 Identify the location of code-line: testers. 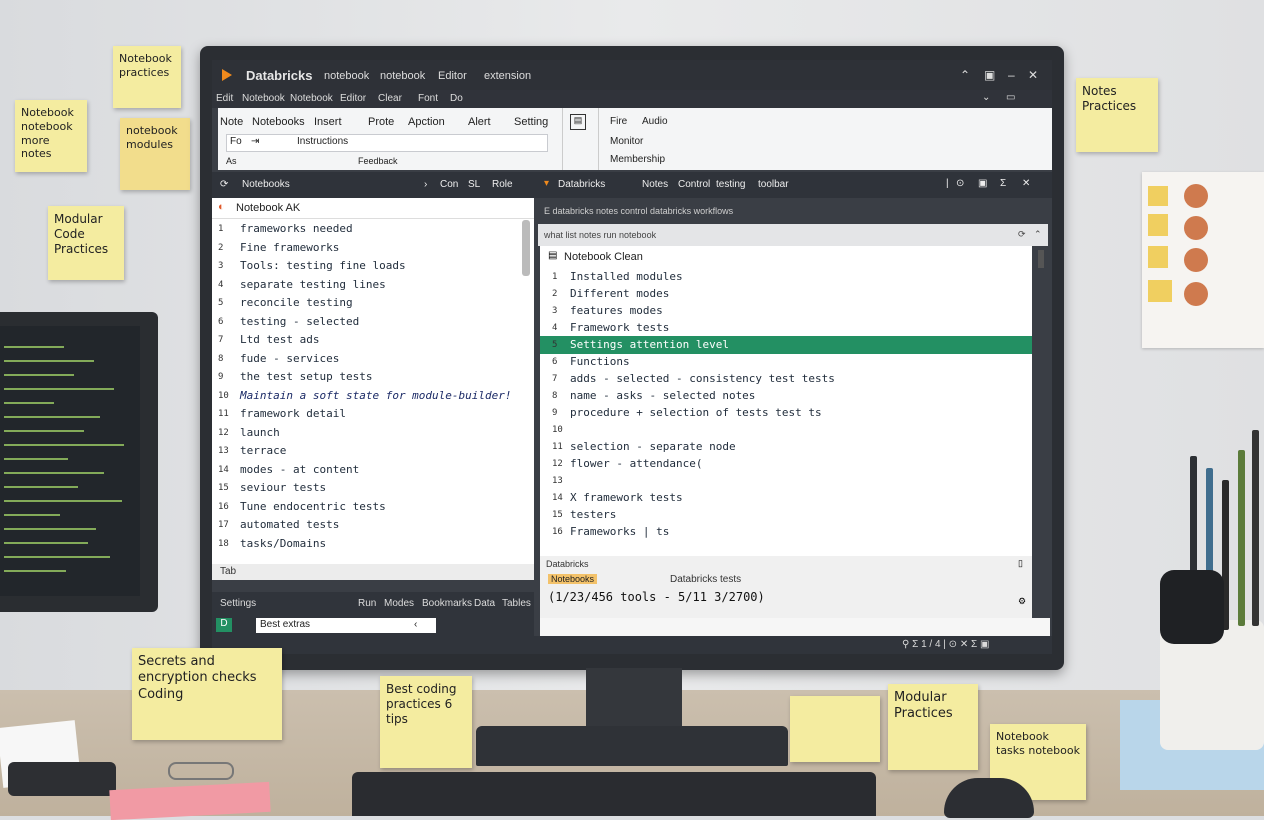
(593, 514).